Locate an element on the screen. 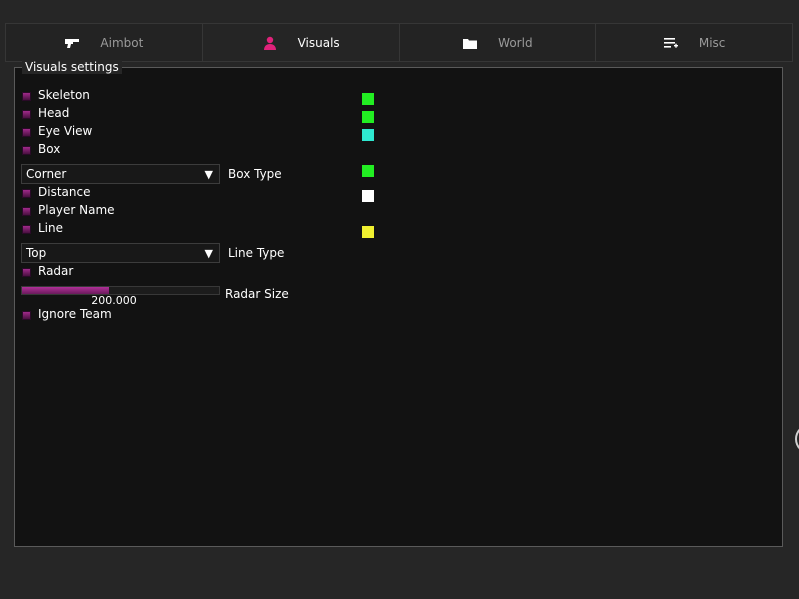 Image resolution: width=799 pixels, height=599 pixels. box-type-label: Box Type is located at coordinates (255, 174).